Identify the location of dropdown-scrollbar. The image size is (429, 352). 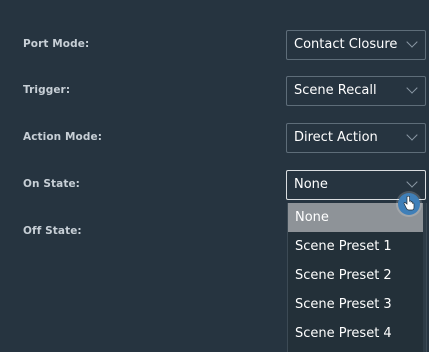
(424, 277).